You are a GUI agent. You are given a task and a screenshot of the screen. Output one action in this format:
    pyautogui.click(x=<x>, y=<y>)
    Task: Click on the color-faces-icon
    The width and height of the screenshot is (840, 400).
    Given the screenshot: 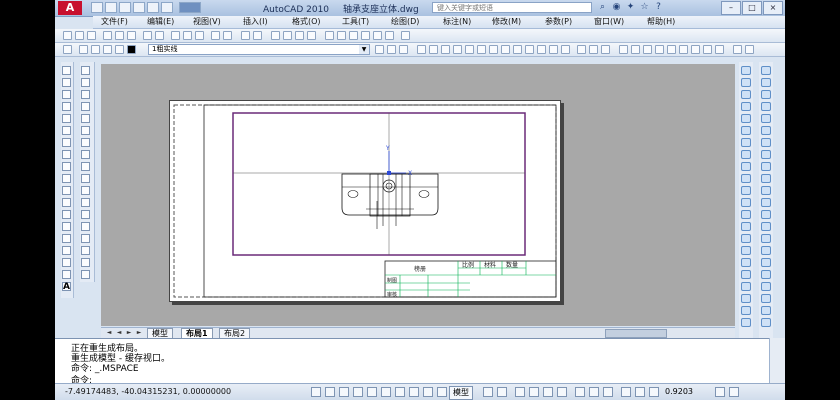 What is the action you would take?
    pyautogui.click(x=766, y=154)
    